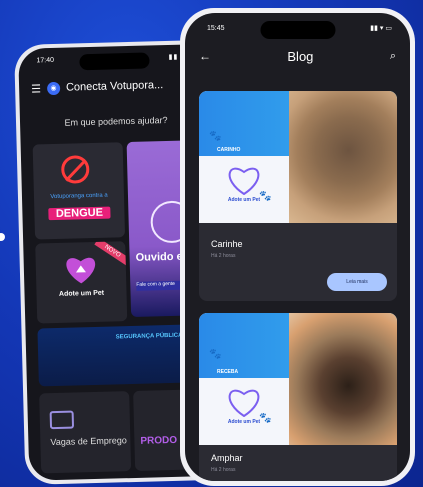 This screenshot has width=423, height=487. Describe the element at coordinates (75, 169) in the screenshot. I see `no-mosquito-icon` at that location.